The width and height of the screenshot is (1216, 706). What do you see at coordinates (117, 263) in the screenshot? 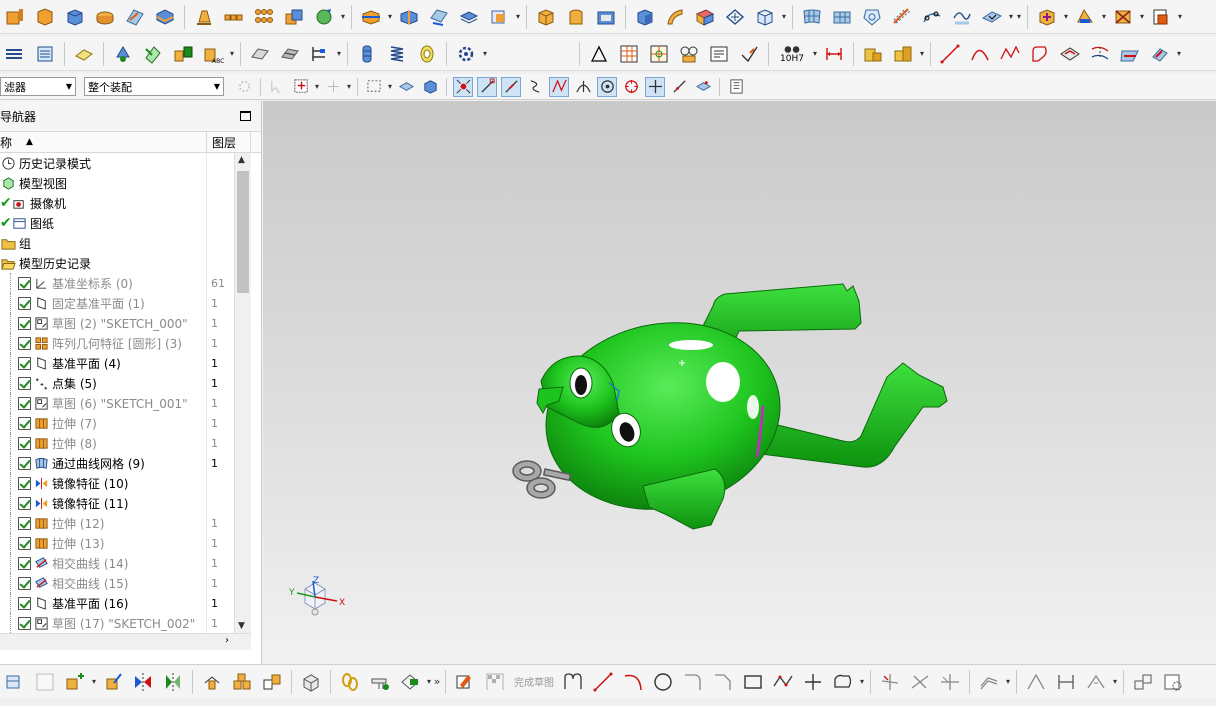
I see `navigator-row: 模型历史记录` at bounding box center [117, 263].